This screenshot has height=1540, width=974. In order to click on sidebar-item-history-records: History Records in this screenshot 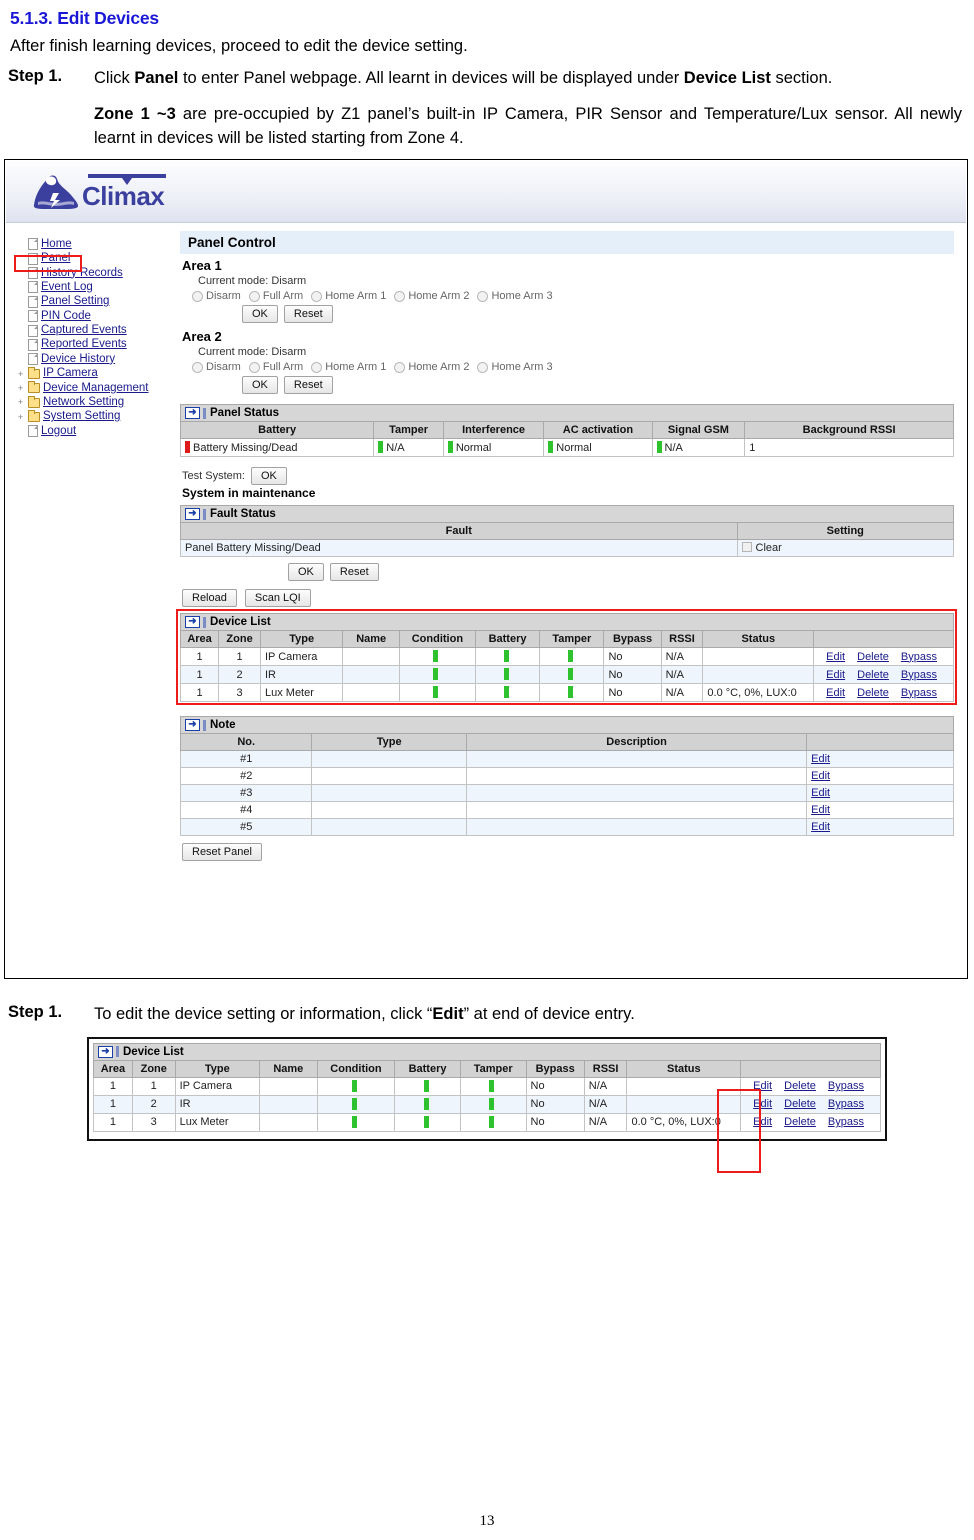, I will do `click(95, 273)`.